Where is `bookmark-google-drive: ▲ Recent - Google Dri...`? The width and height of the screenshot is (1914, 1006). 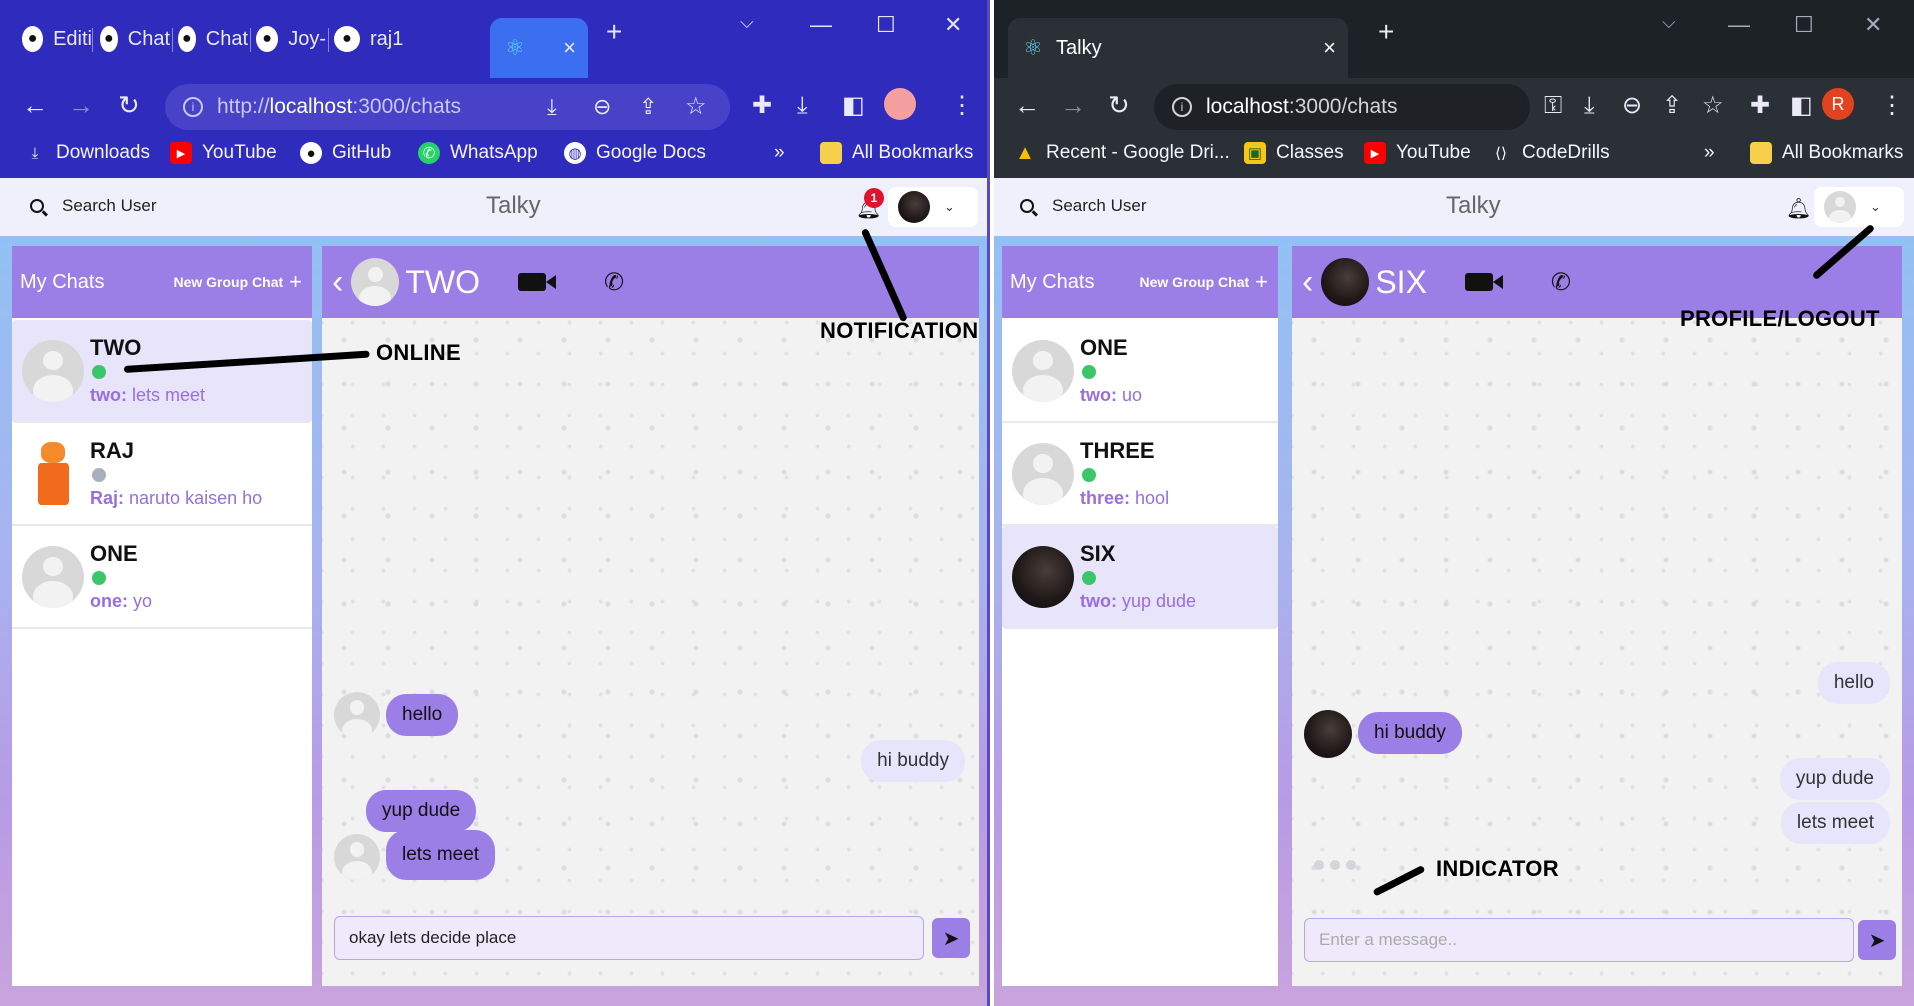 bookmark-google-drive: ▲ Recent - Google Dri... is located at coordinates (1122, 153).